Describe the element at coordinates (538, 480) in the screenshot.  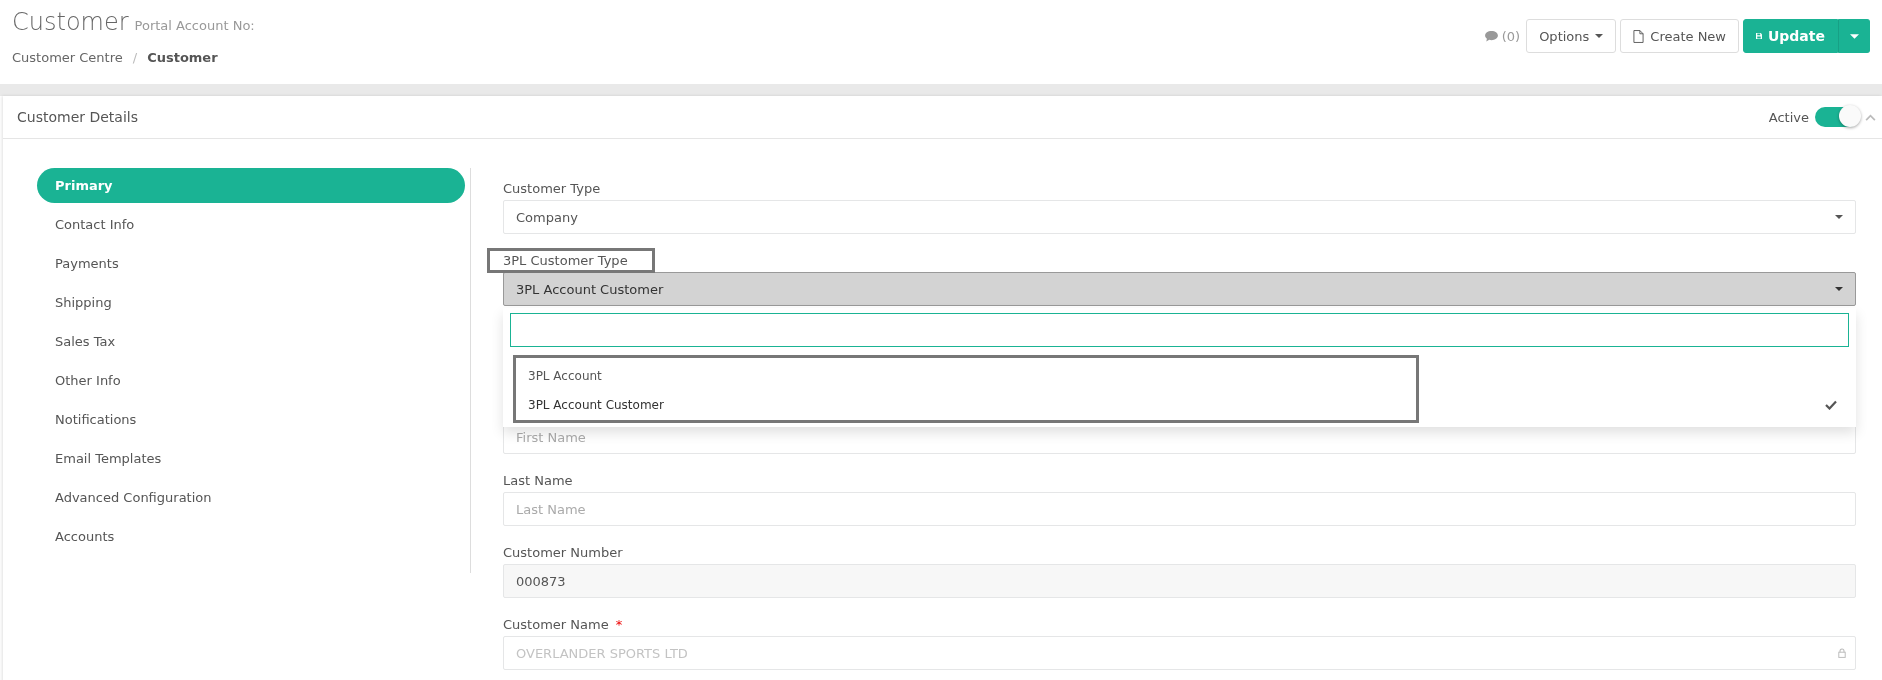
I see `field-label: Last Name` at that location.